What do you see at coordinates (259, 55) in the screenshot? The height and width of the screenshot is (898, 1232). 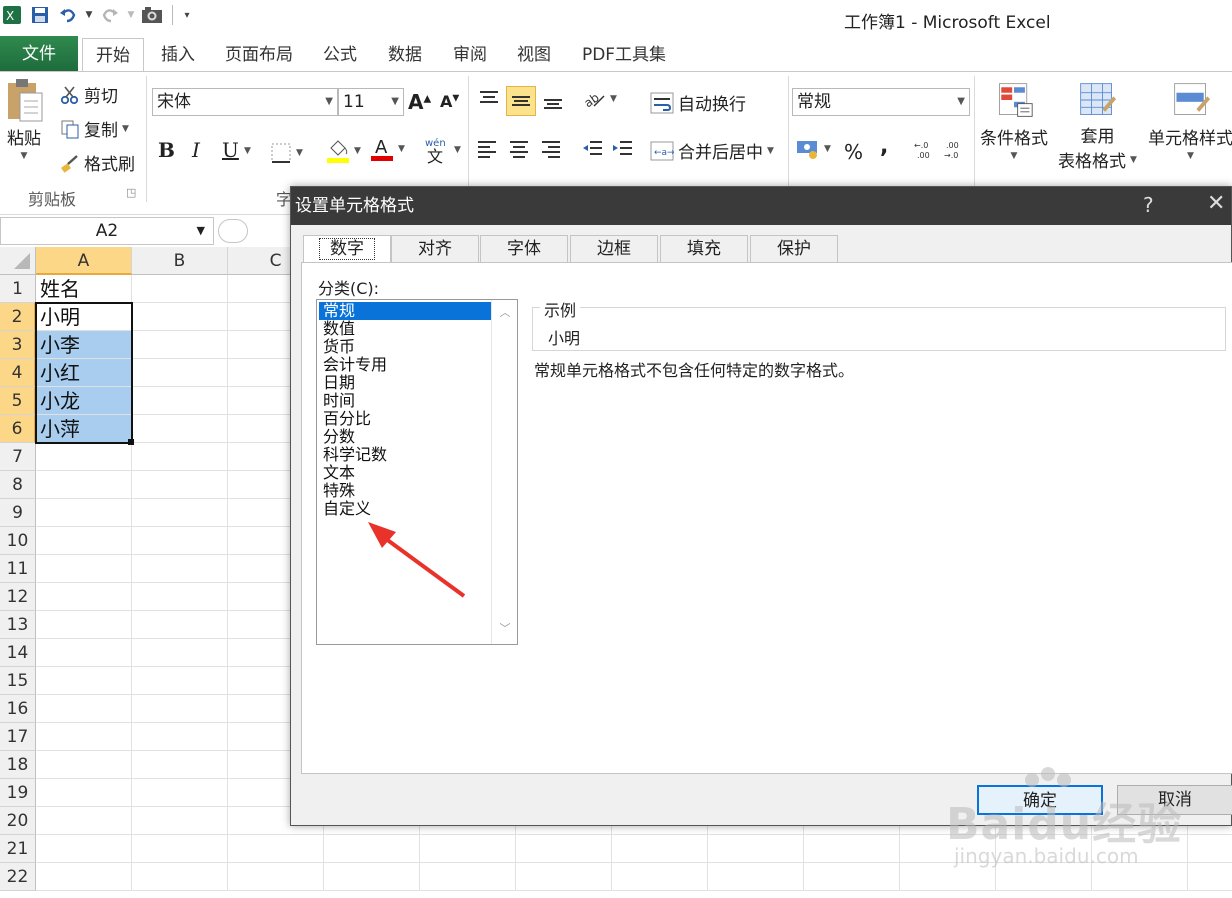 I see `tab-page-layout: 页面布局` at bounding box center [259, 55].